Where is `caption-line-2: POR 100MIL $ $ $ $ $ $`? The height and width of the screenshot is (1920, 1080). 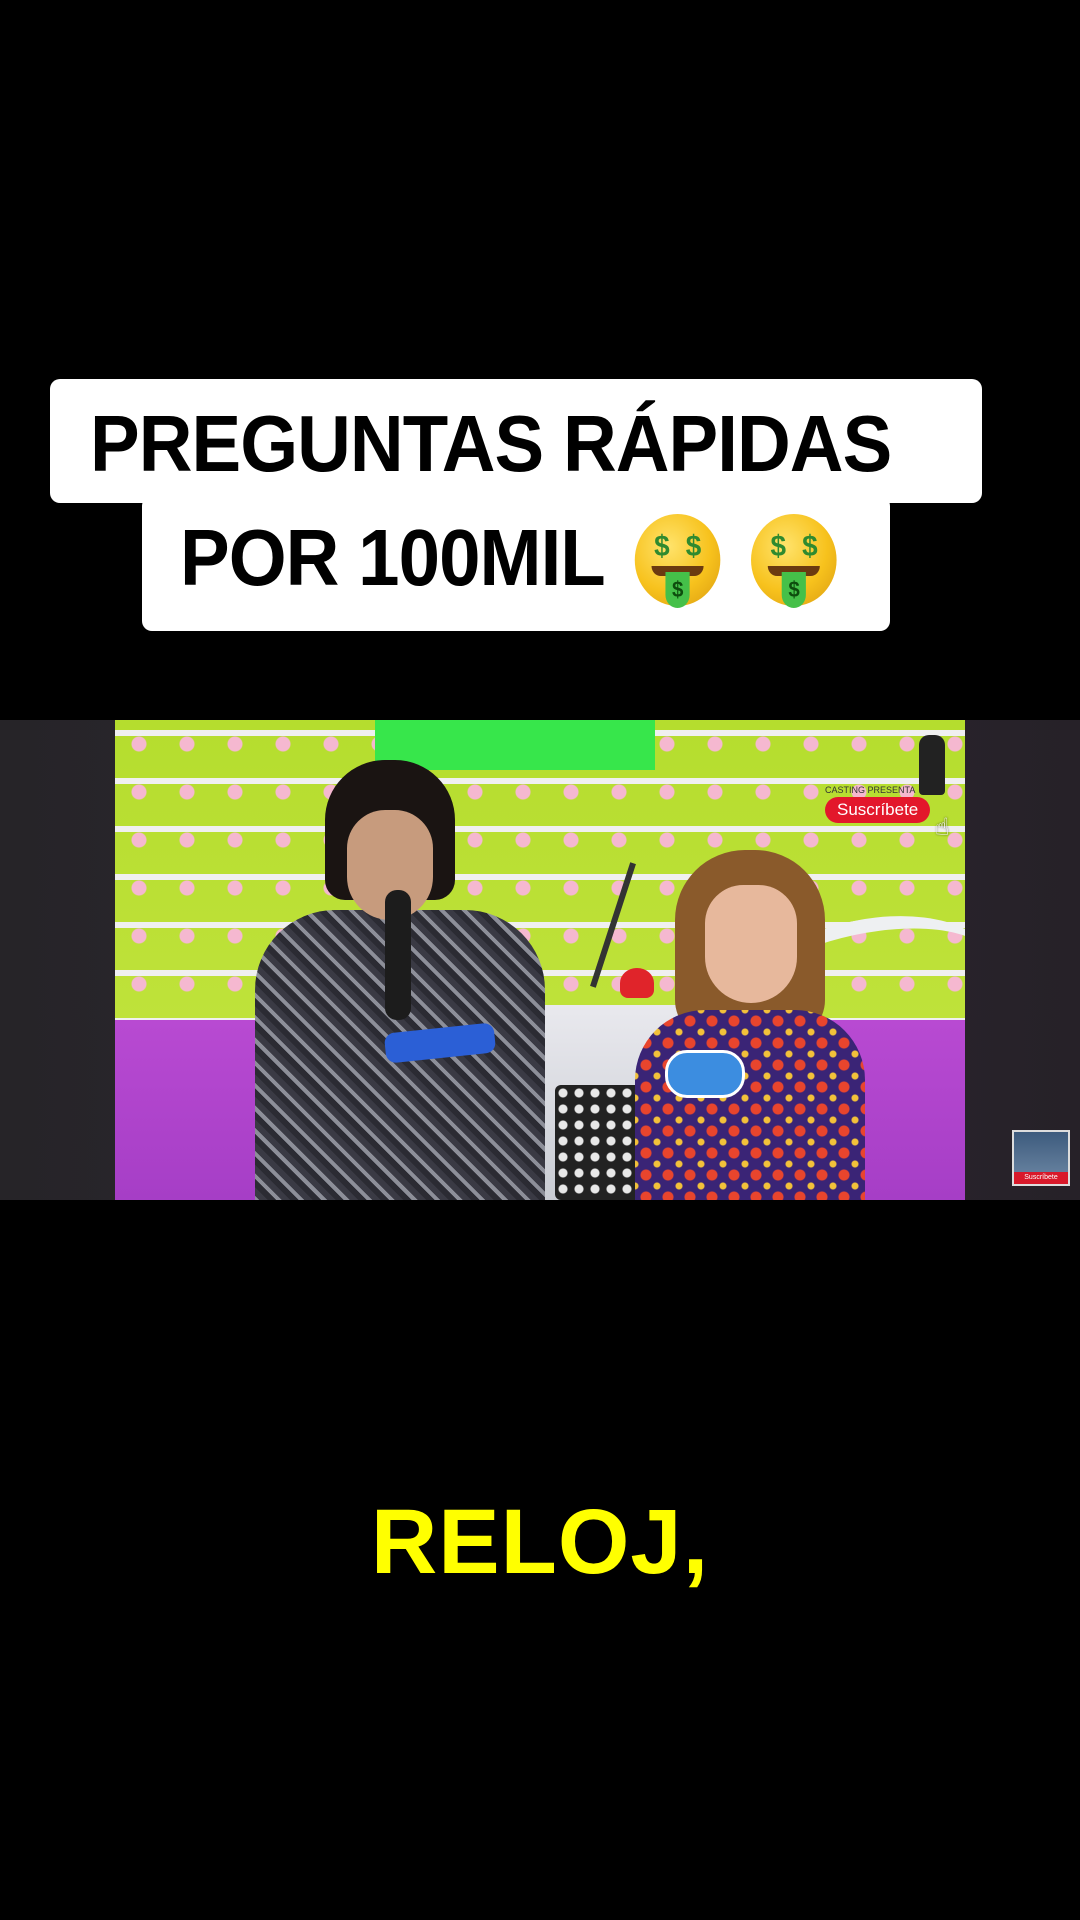
caption-line-2: POR 100MIL $ $ $ $ $ $ is located at coordinates (508, 562).